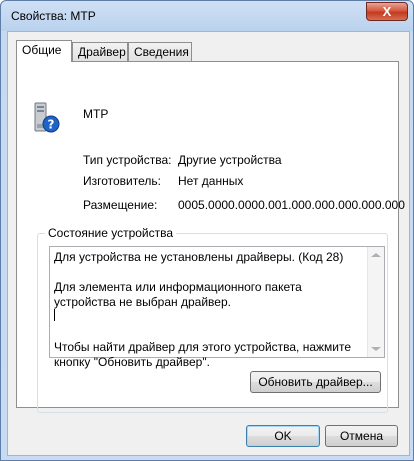  Describe the element at coordinates (160, 51) in the screenshot. I see `tab-details: Сведения` at that location.